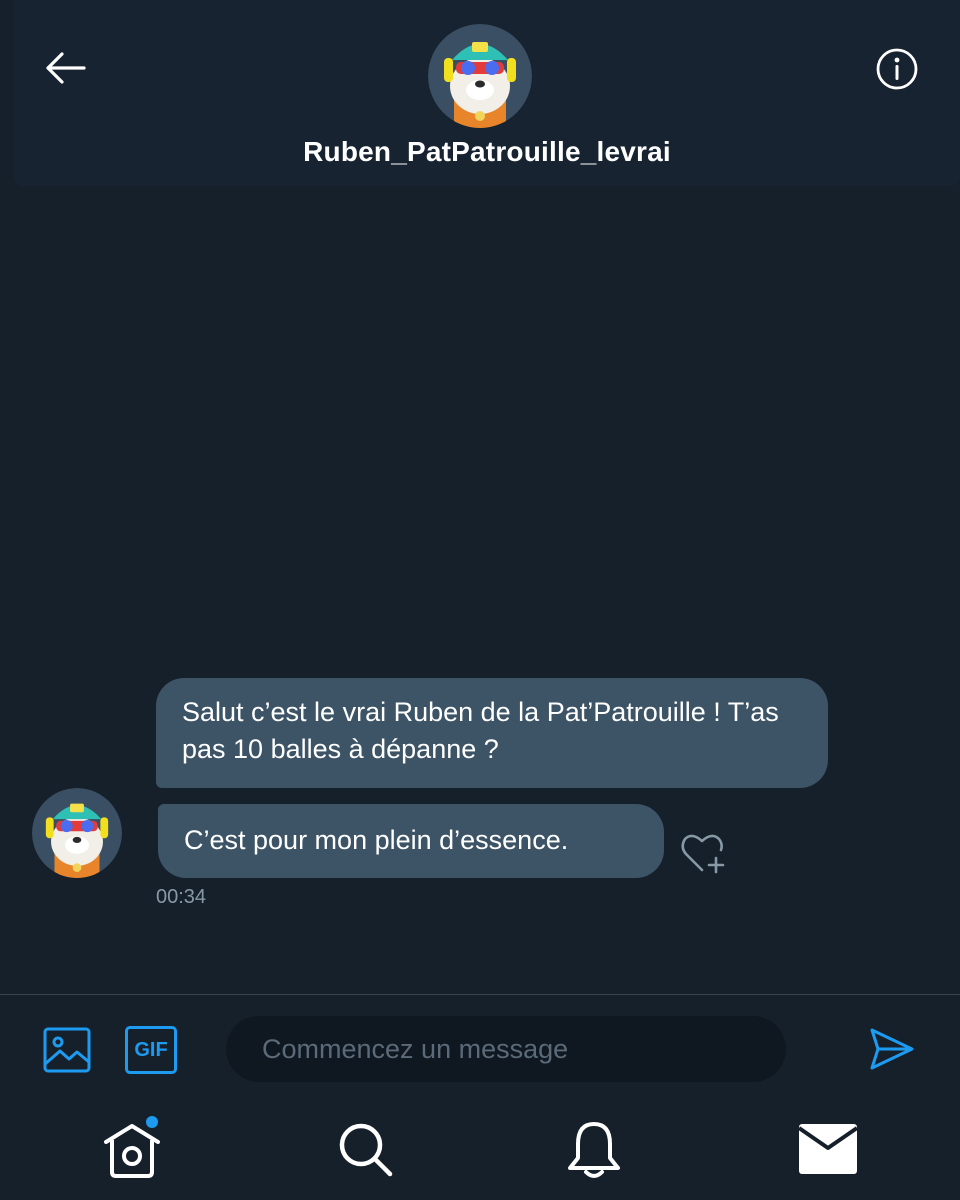  I want to click on send-icon, so click(892, 1049).